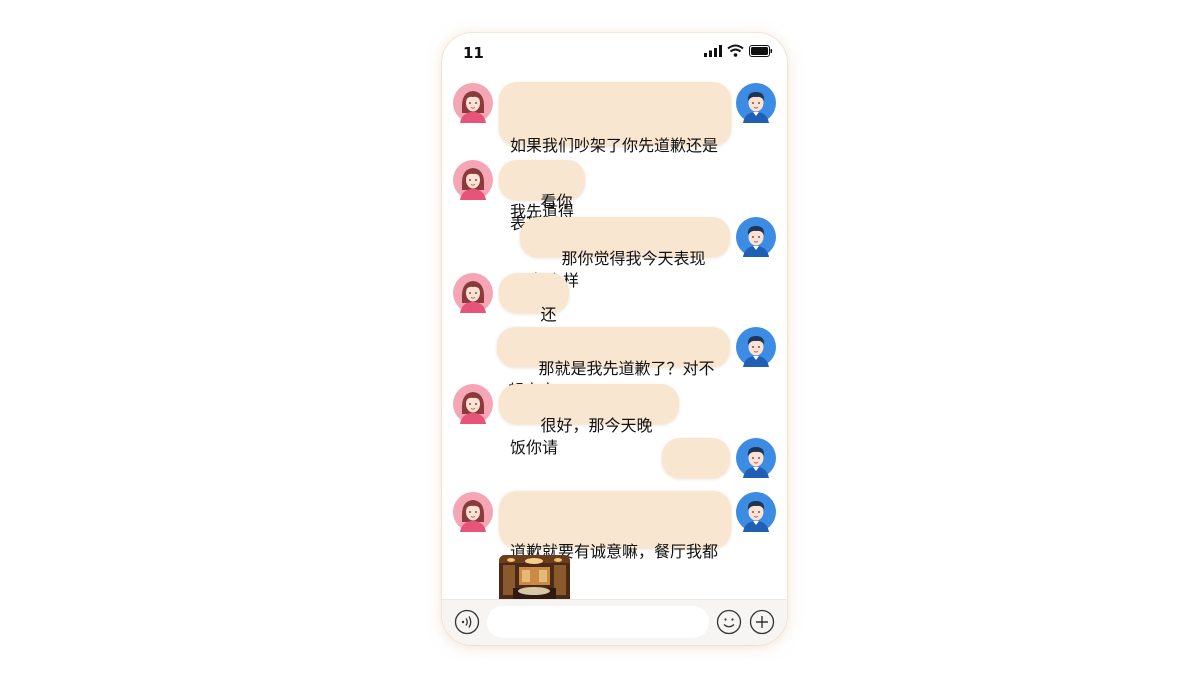 The image size is (1200, 673). Describe the element at coordinates (534, 309) in the screenshot. I see `message-bubble: 还行吧` at that location.